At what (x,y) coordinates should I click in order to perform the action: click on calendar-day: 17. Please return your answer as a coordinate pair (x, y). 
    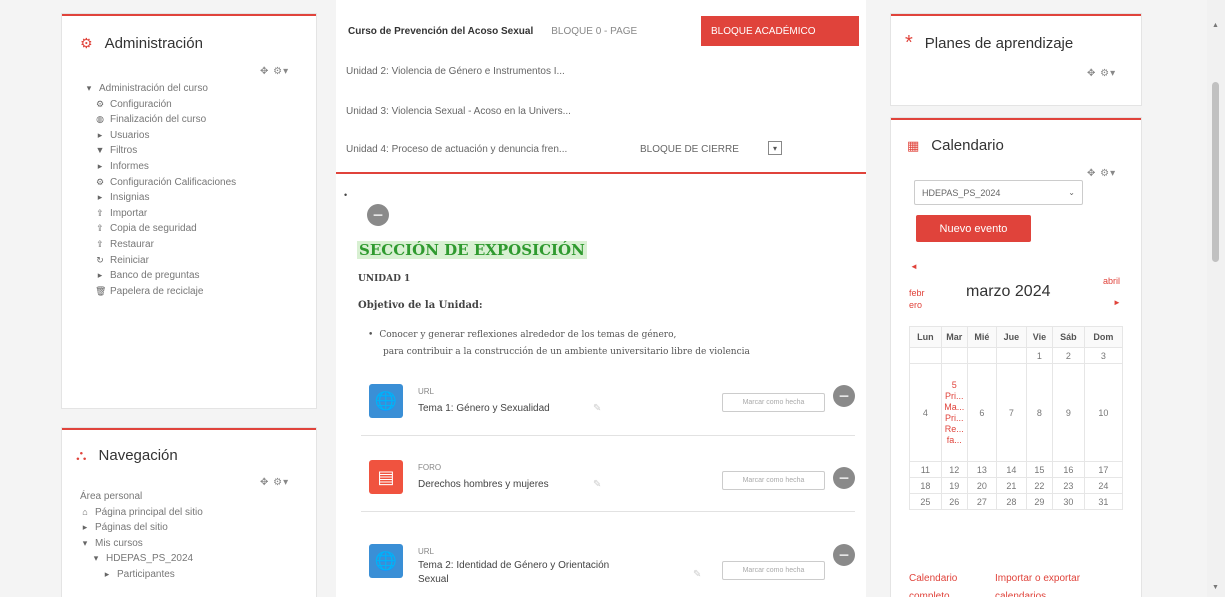
    Looking at the image, I should click on (1103, 469).